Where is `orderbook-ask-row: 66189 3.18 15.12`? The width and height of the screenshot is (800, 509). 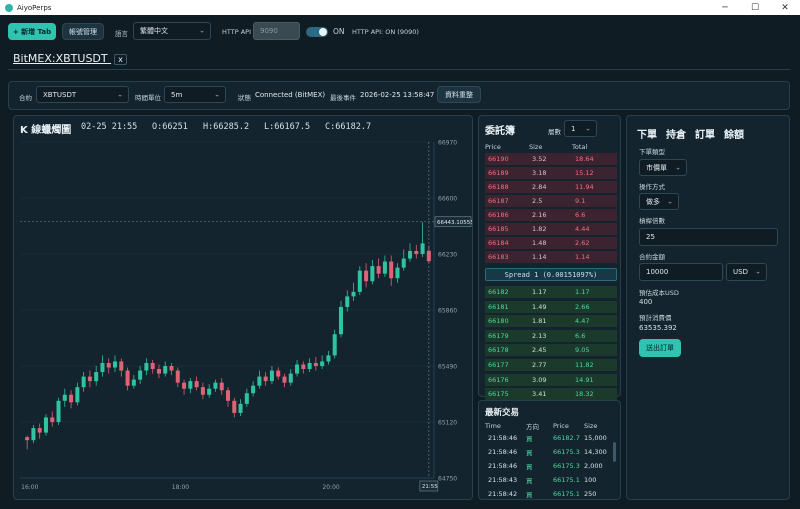 orderbook-ask-row: 66189 3.18 15.12 is located at coordinates (551, 173).